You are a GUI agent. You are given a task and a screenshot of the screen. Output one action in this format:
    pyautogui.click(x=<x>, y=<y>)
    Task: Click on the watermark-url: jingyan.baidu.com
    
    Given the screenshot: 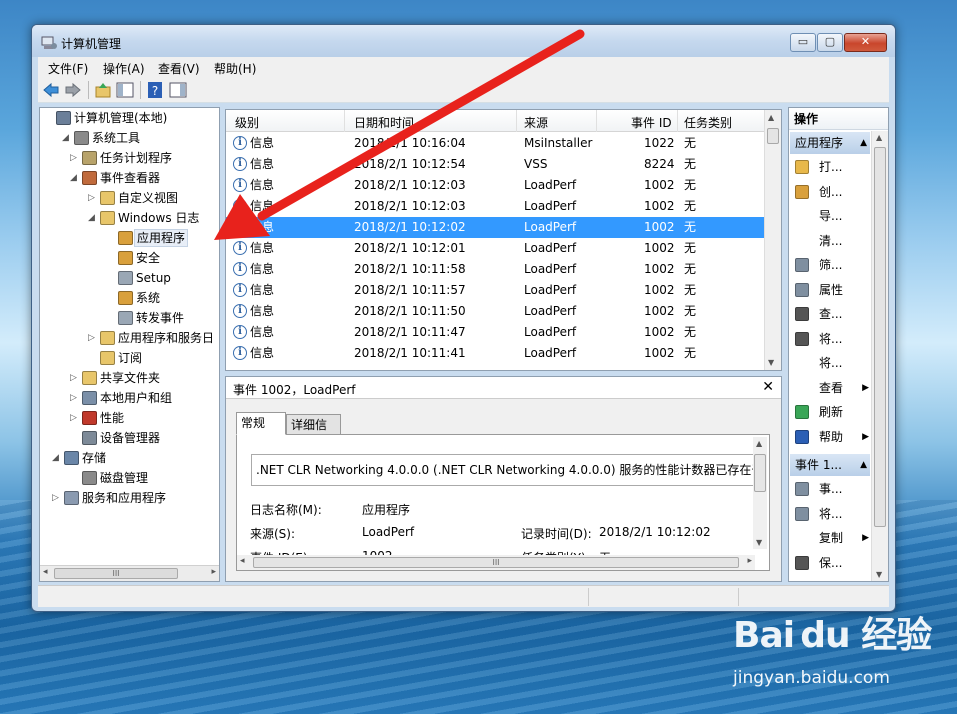 What is the action you would take?
    pyautogui.click(x=811, y=678)
    